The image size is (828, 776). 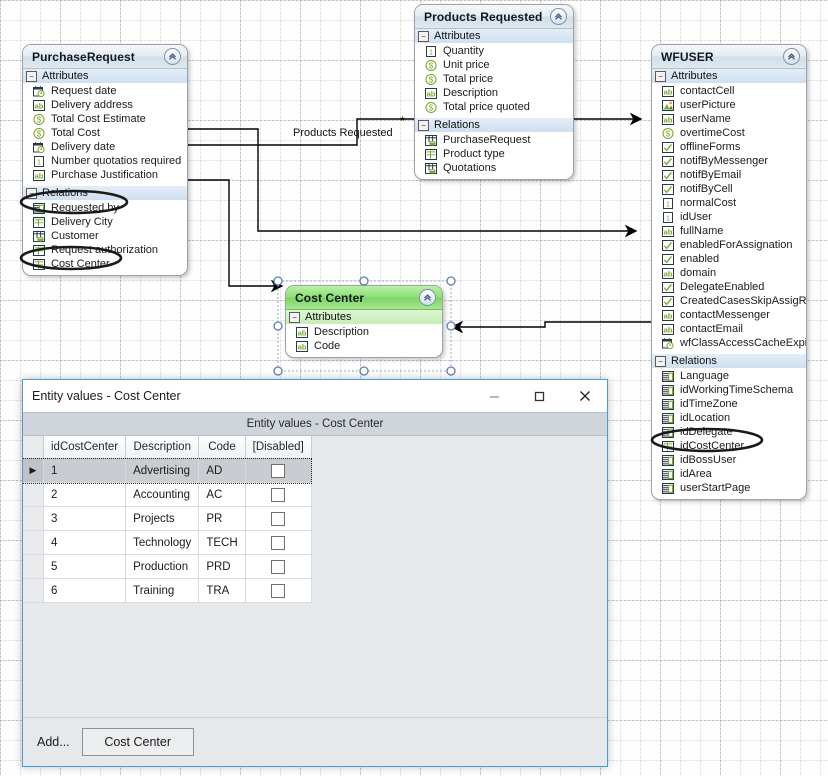 What do you see at coordinates (494, 154) in the screenshot?
I see `entity-field-row: Product type` at bounding box center [494, 154].